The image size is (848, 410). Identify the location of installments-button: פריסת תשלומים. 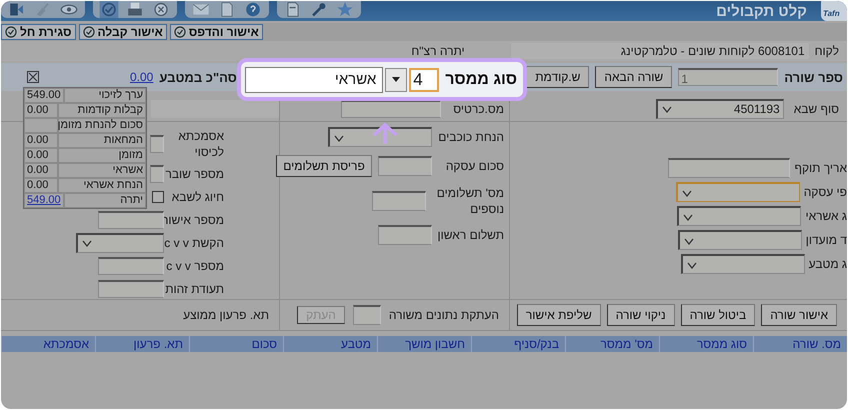
(324, 166).